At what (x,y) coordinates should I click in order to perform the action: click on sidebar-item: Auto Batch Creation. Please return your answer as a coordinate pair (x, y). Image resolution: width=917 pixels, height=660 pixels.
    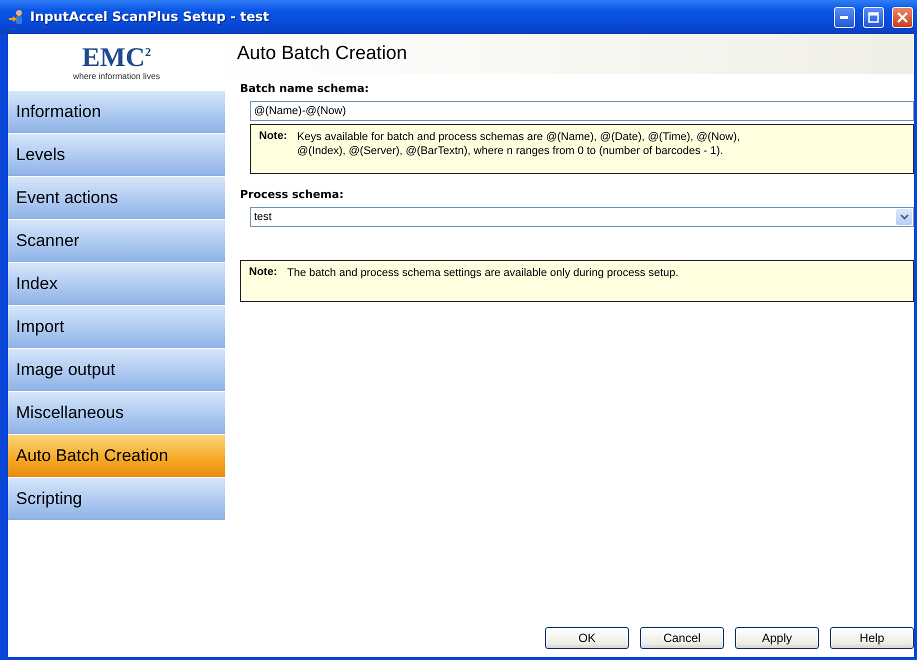
    Looking at the image, I should click on (116, 456).